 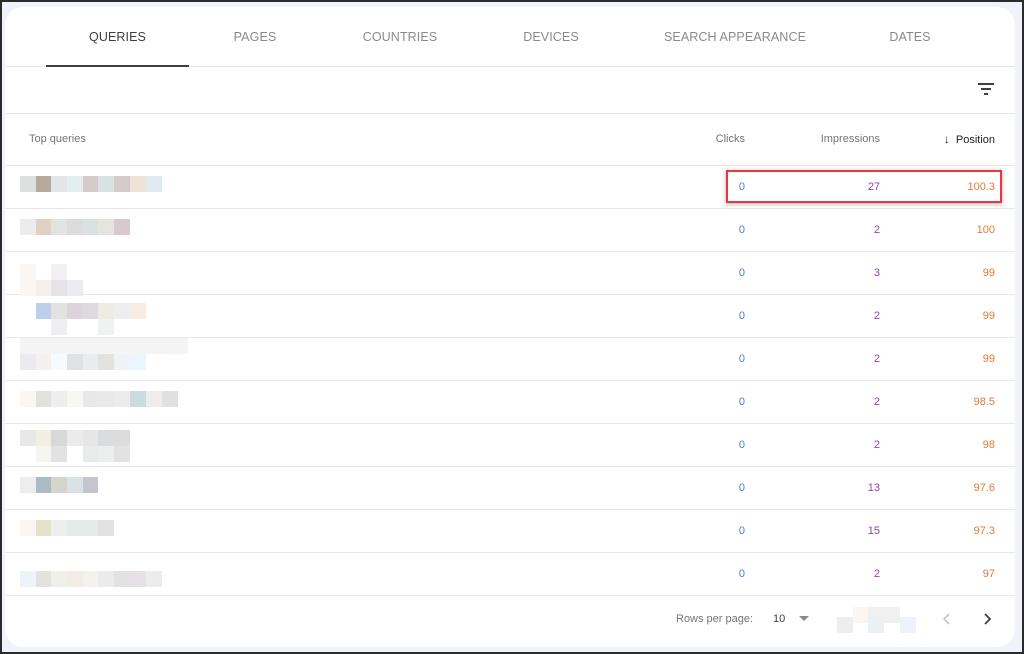 I want to click on impressions-value: 3, so click(x=876, y=273).